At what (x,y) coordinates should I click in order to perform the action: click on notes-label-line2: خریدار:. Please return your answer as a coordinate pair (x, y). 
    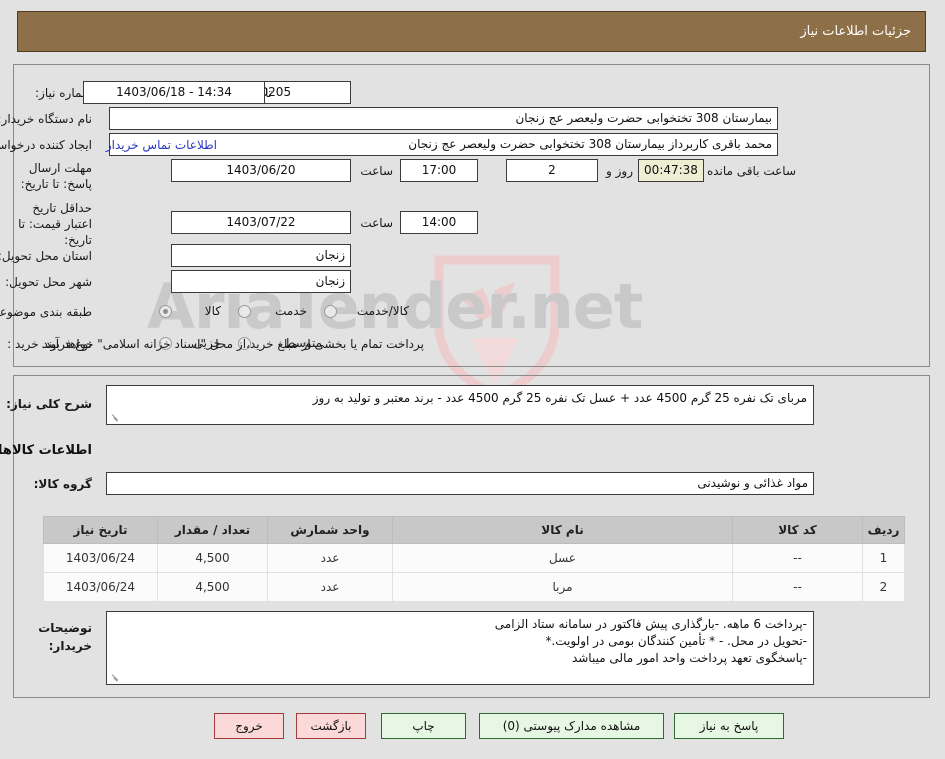
    Looking at the image, I should click on (71, 646).